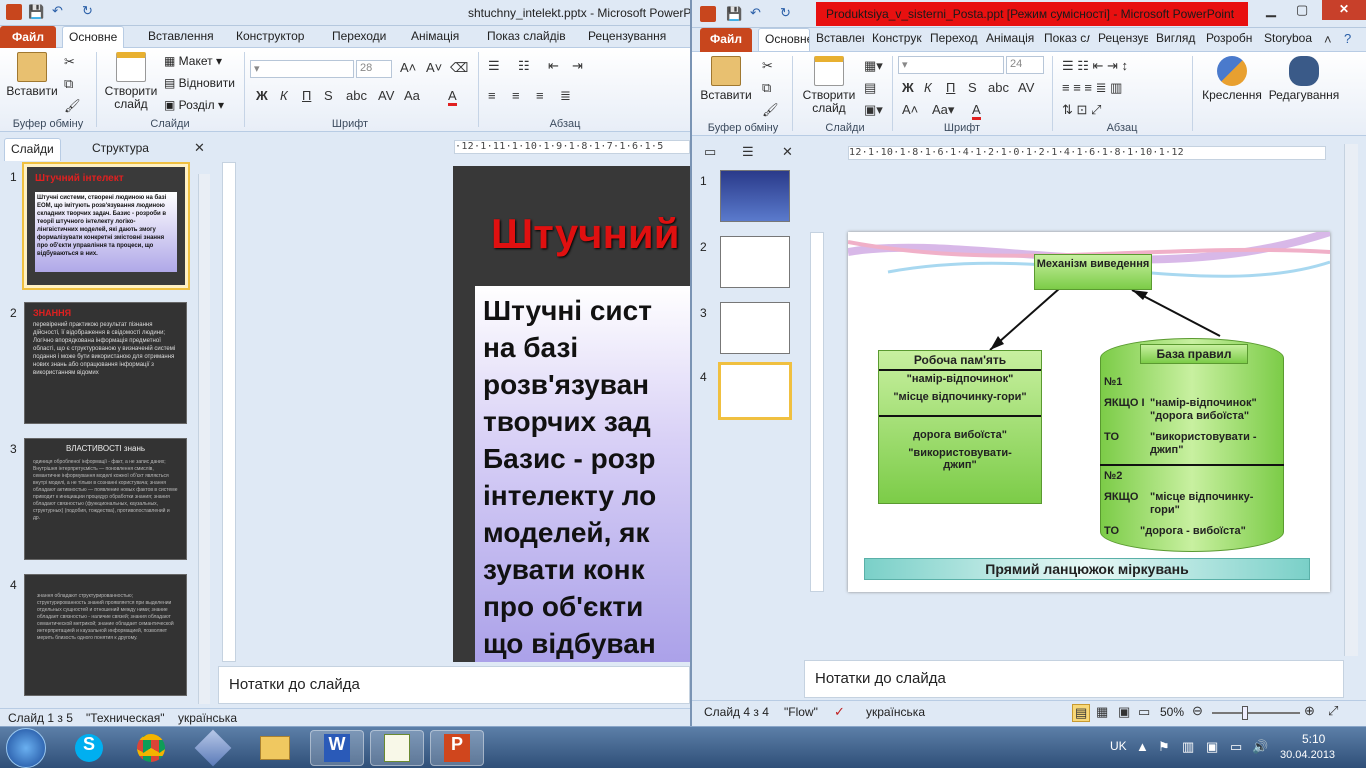 This screenshot has height=768, width=1366. I want to click on sorter-view-icon: ▦, so click(1102, 712).